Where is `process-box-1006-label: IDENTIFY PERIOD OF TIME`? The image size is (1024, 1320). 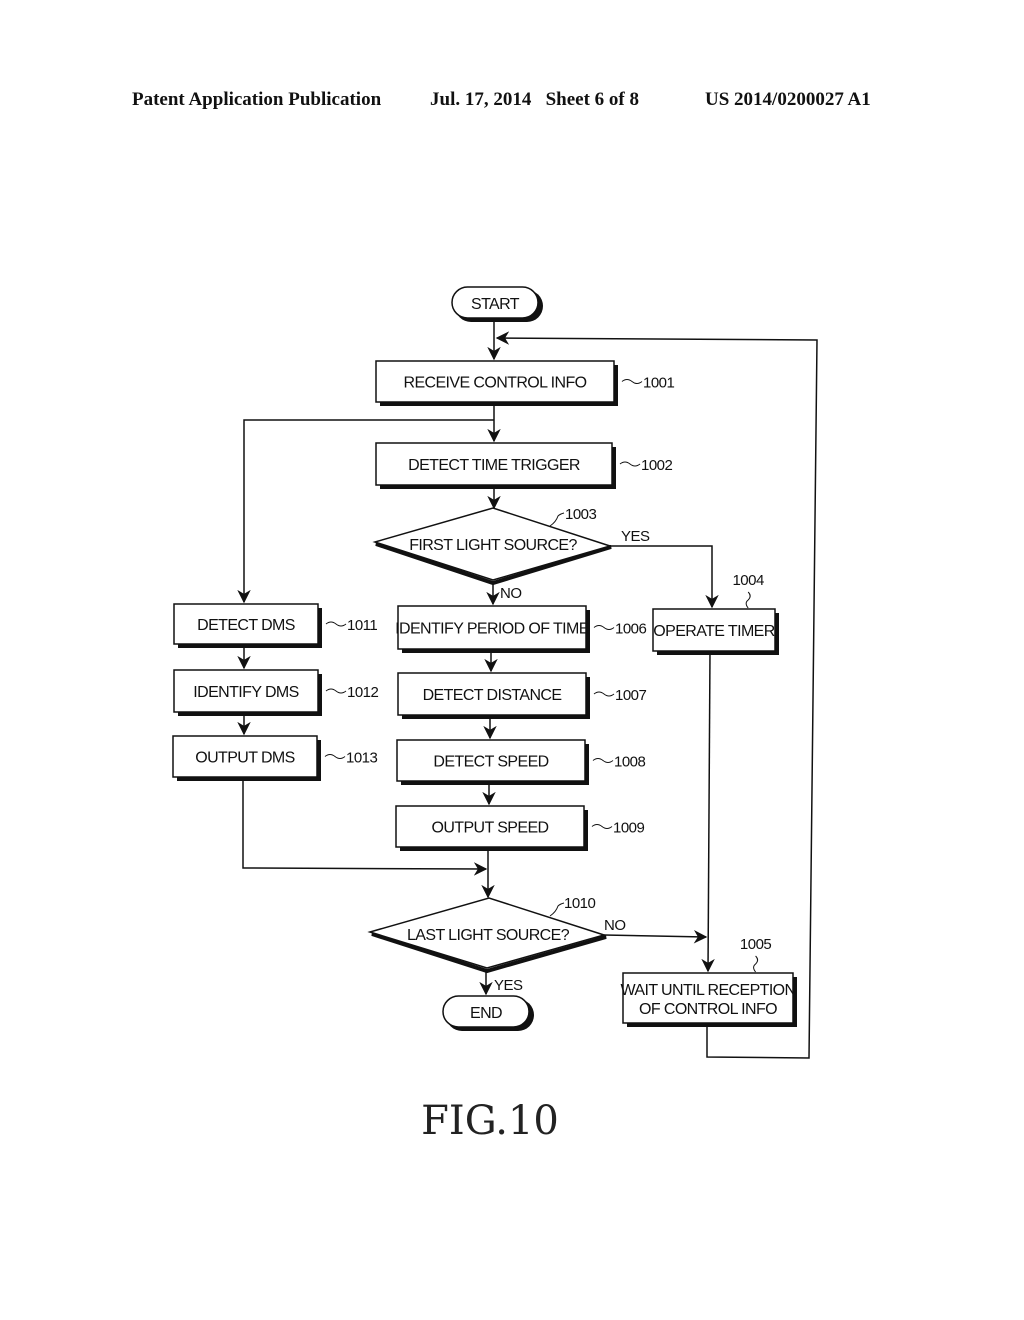
process-box-1006-label: IDENTIFY PERIOD OF TIME is located at coordinates (492, 629).